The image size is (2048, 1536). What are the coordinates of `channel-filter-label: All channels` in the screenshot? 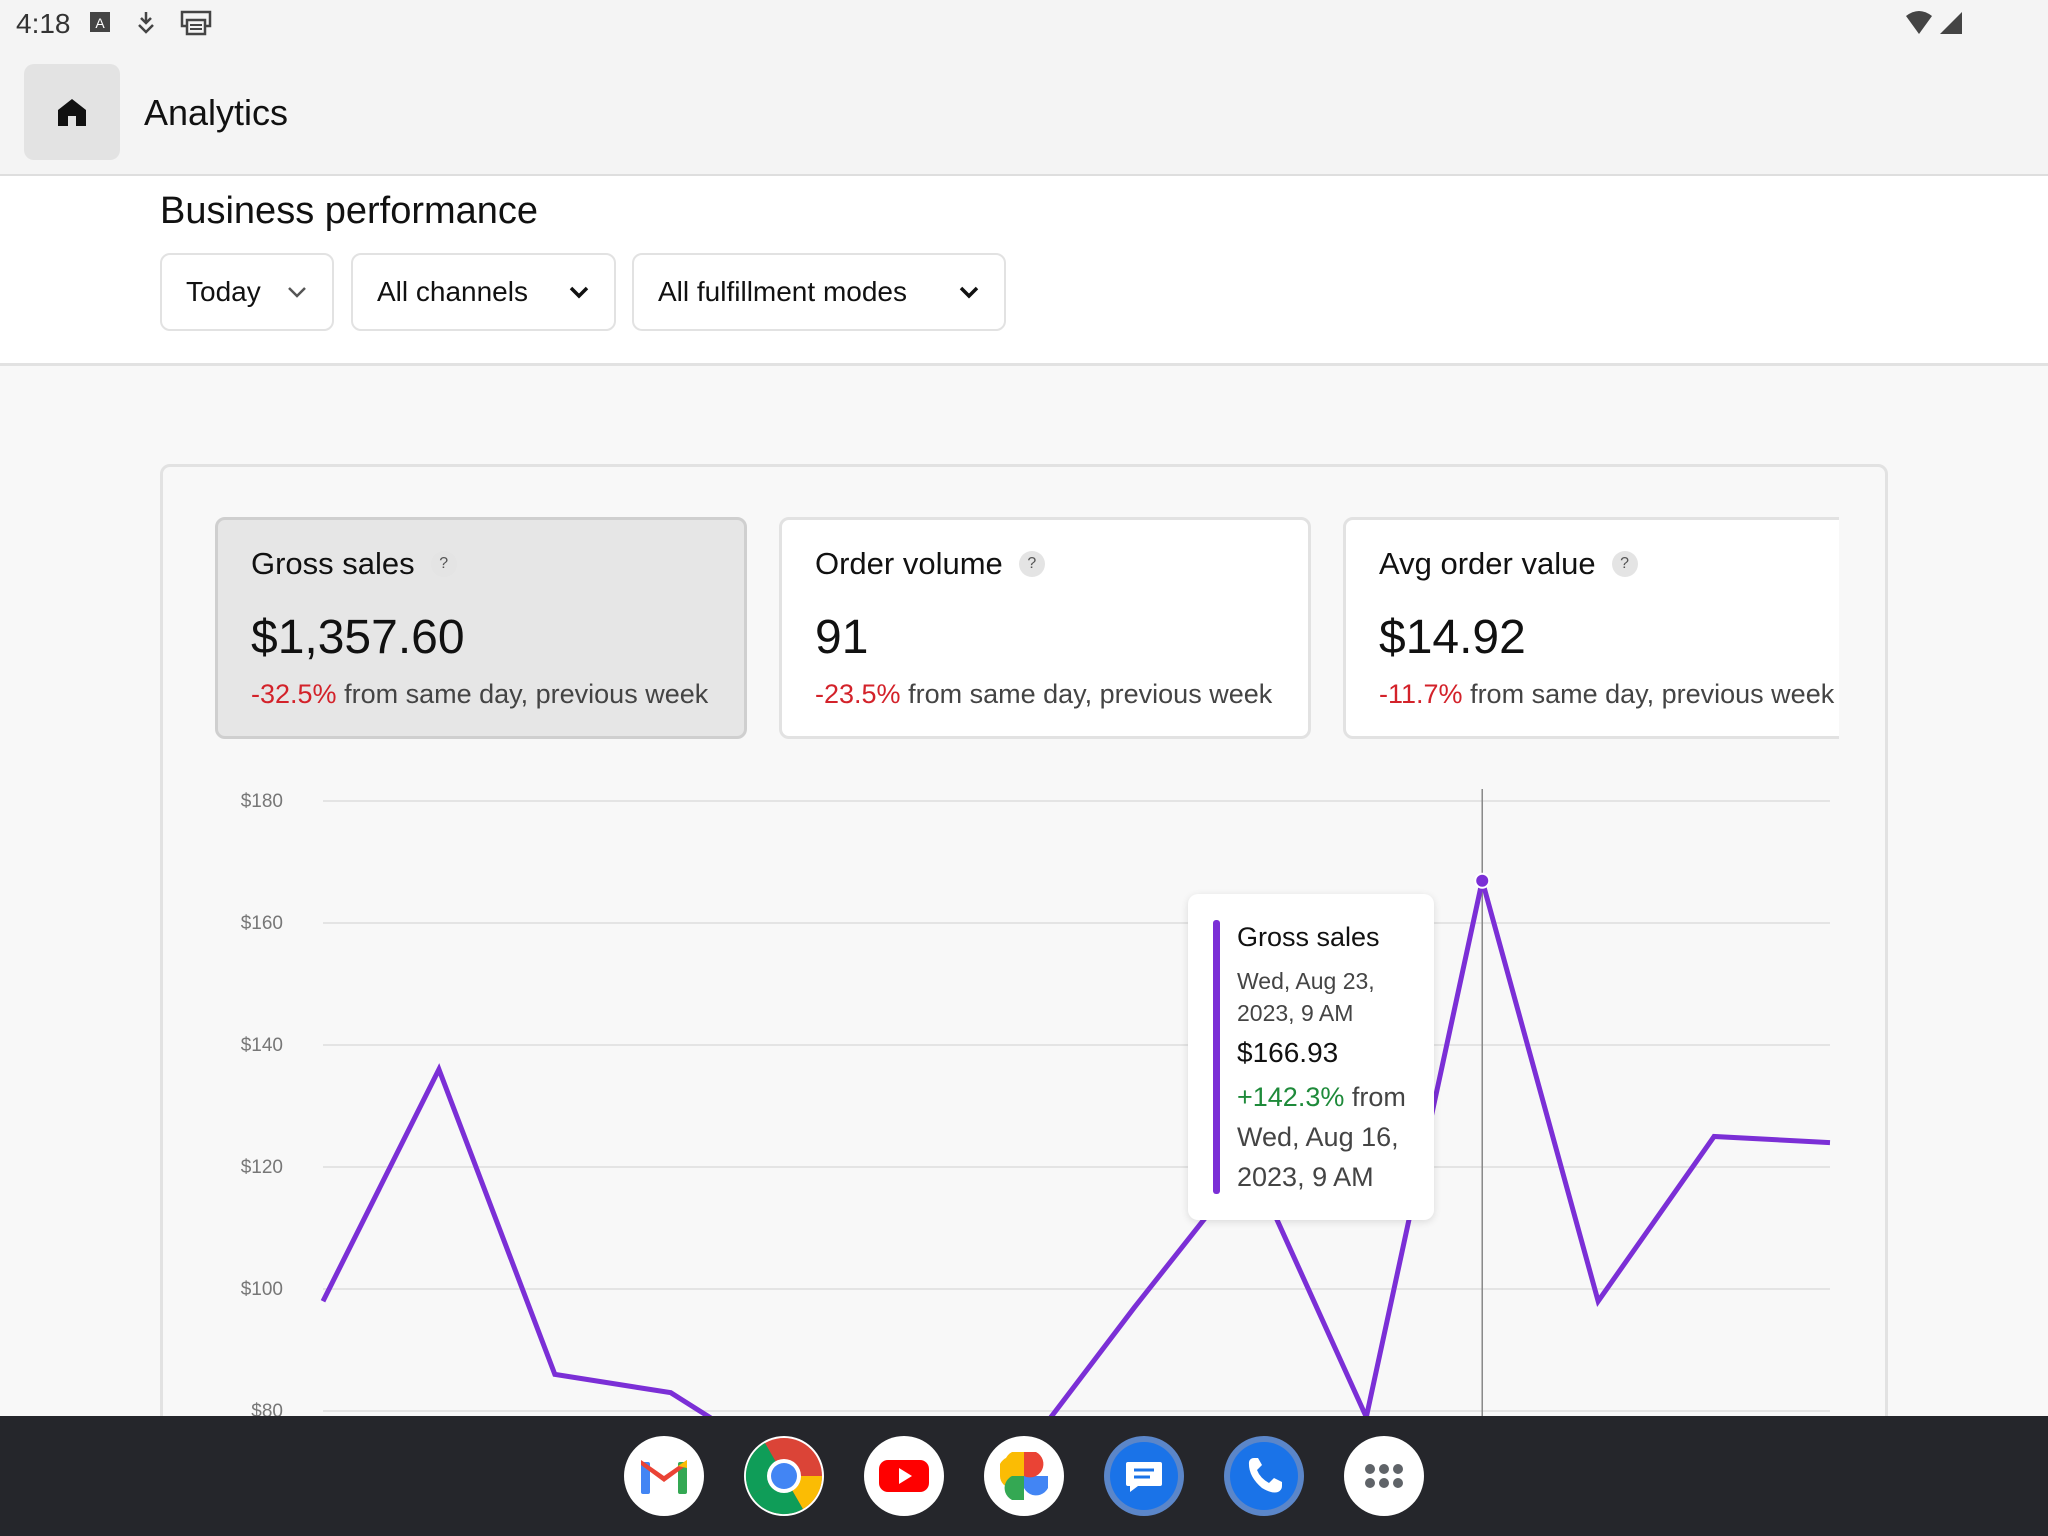 It's located at (452, 291).